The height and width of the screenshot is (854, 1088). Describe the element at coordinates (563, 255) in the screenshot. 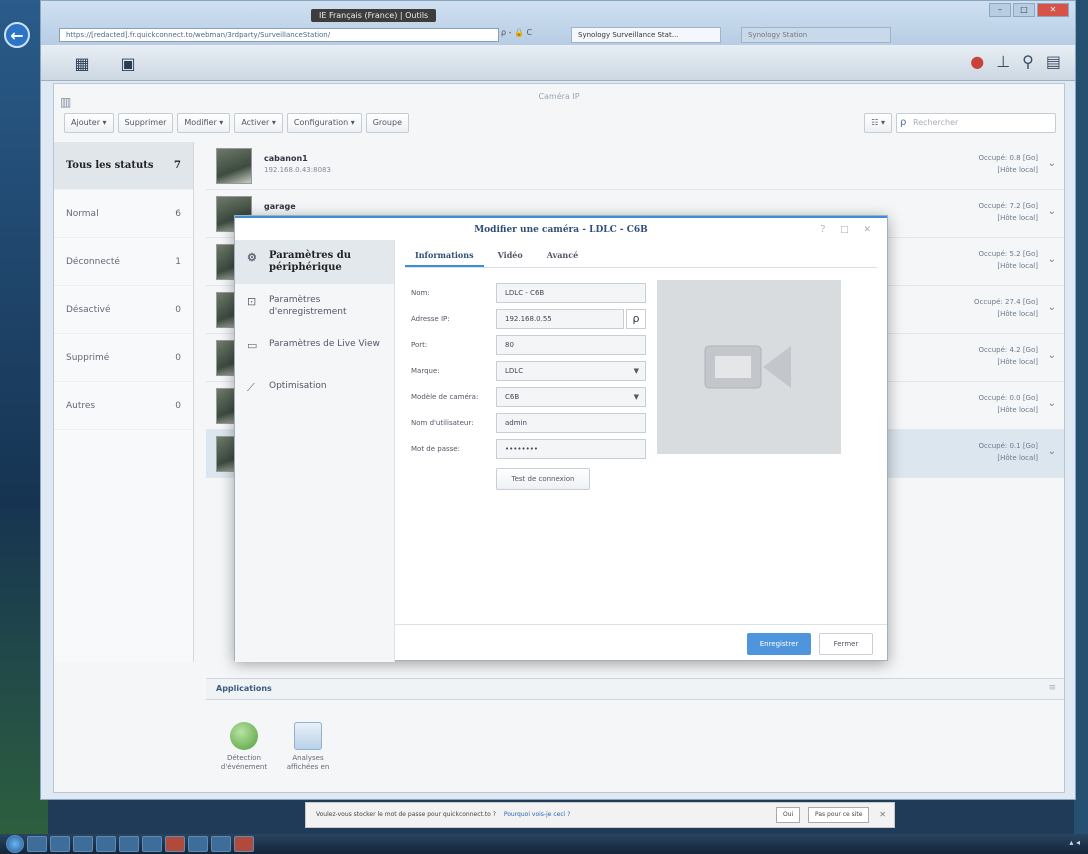

I see `tab-advanced: Avancé` at that location.